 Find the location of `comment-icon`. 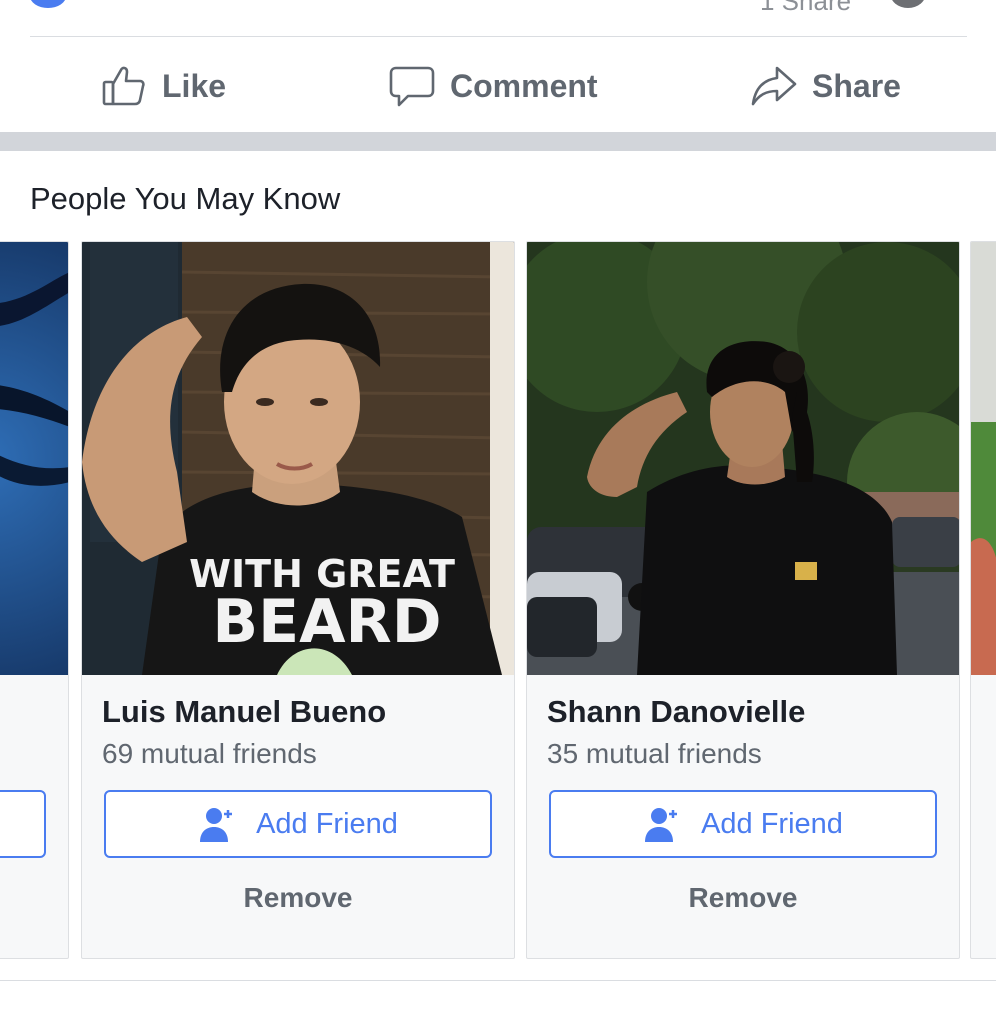

comment-icon is located at coordinates (412, 86).